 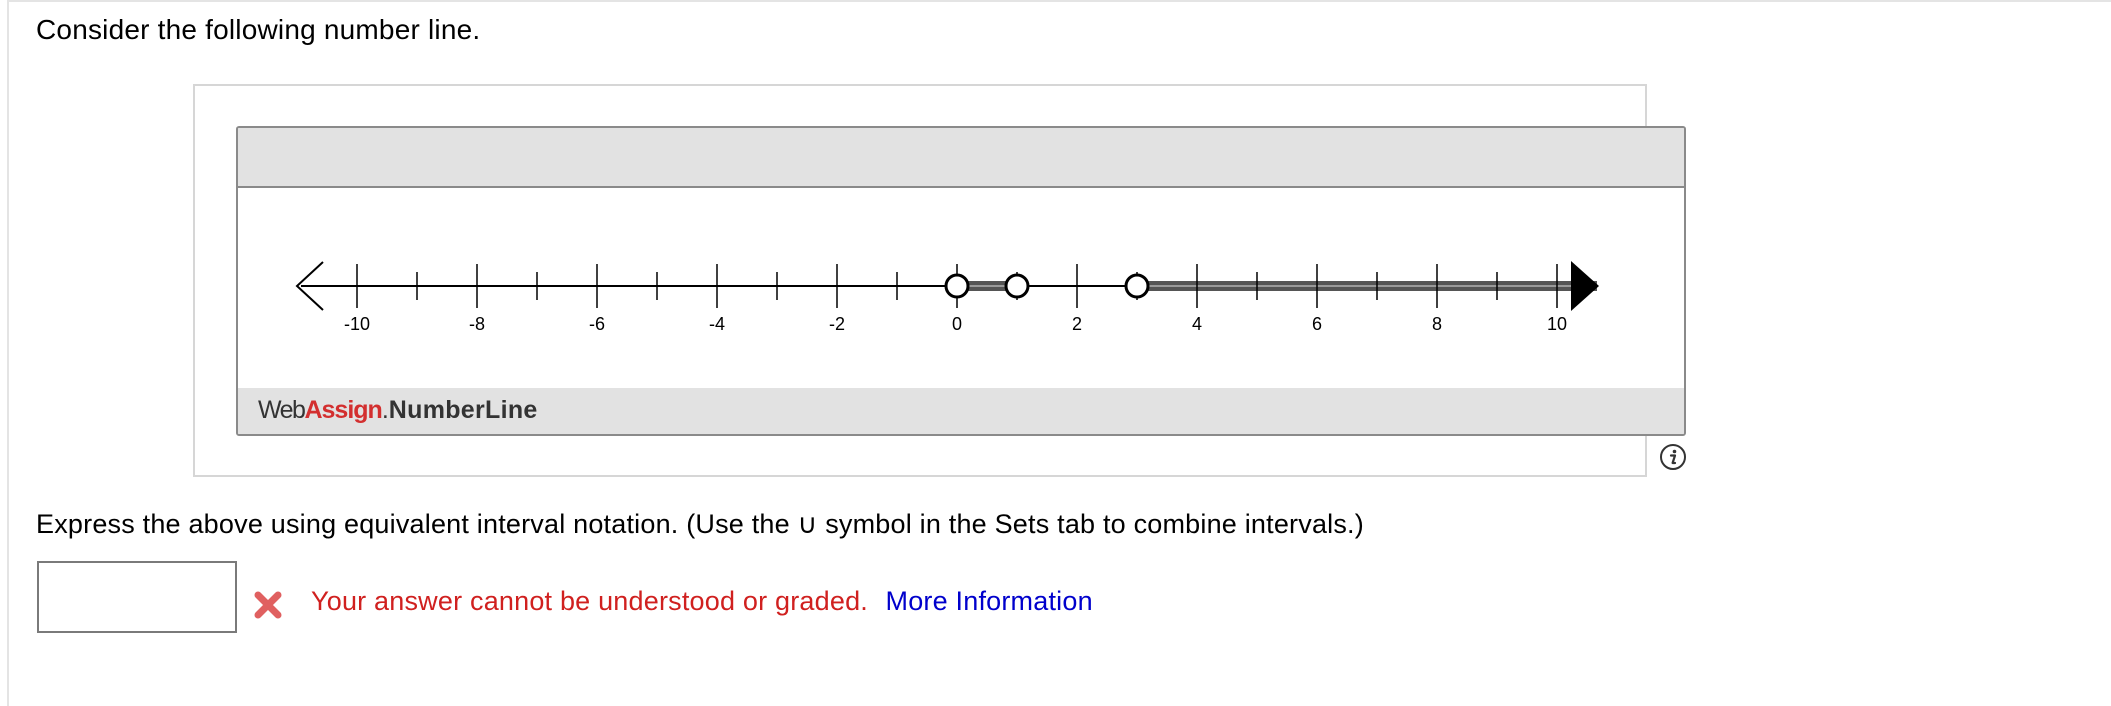 I want to click on tick-label: -8, so click(x=477, y=324).